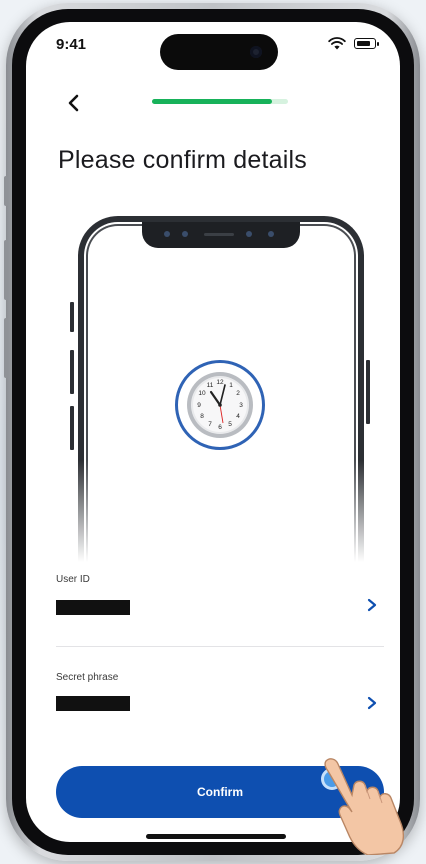  Describe the element at coordinates (202, 416) in the screenshot. I see `svg-text: 8` at that location.